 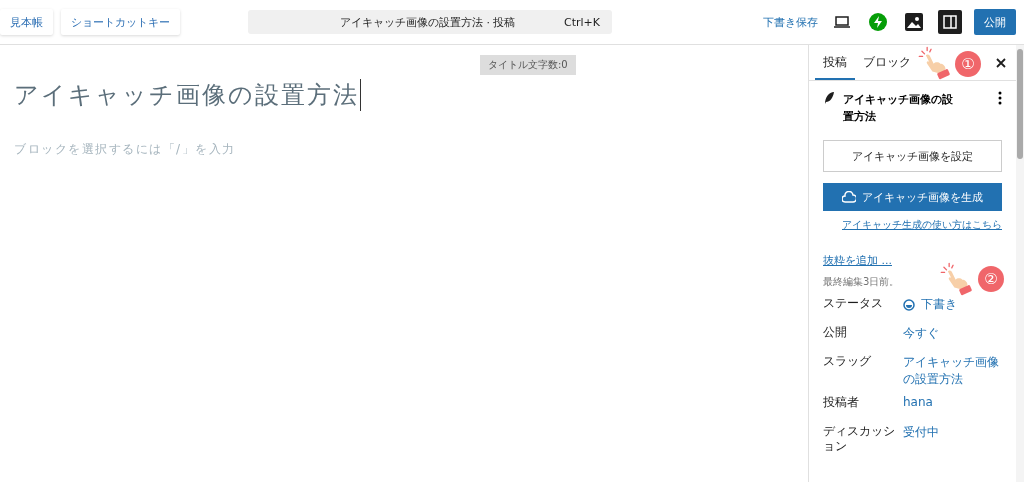 I want to click on sidebar-tab: ブロック, so click(x=887, y=62).